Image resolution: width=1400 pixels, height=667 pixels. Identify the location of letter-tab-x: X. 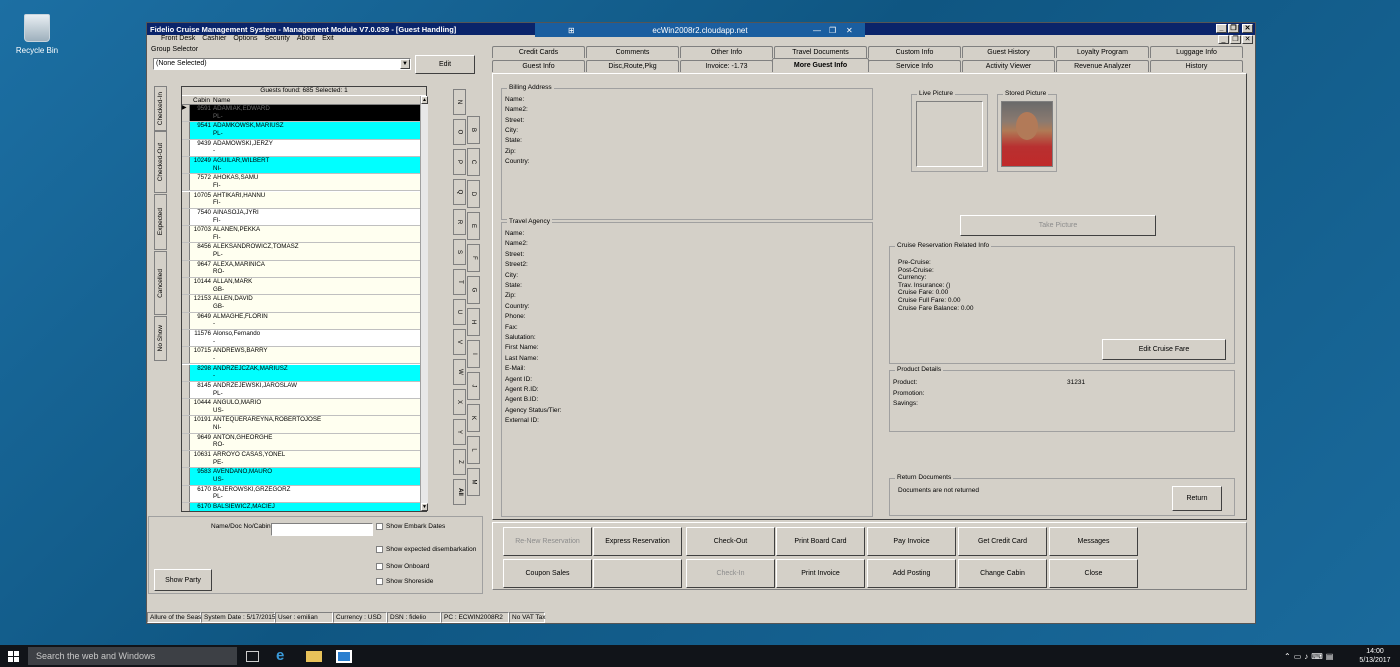
(459, 402).